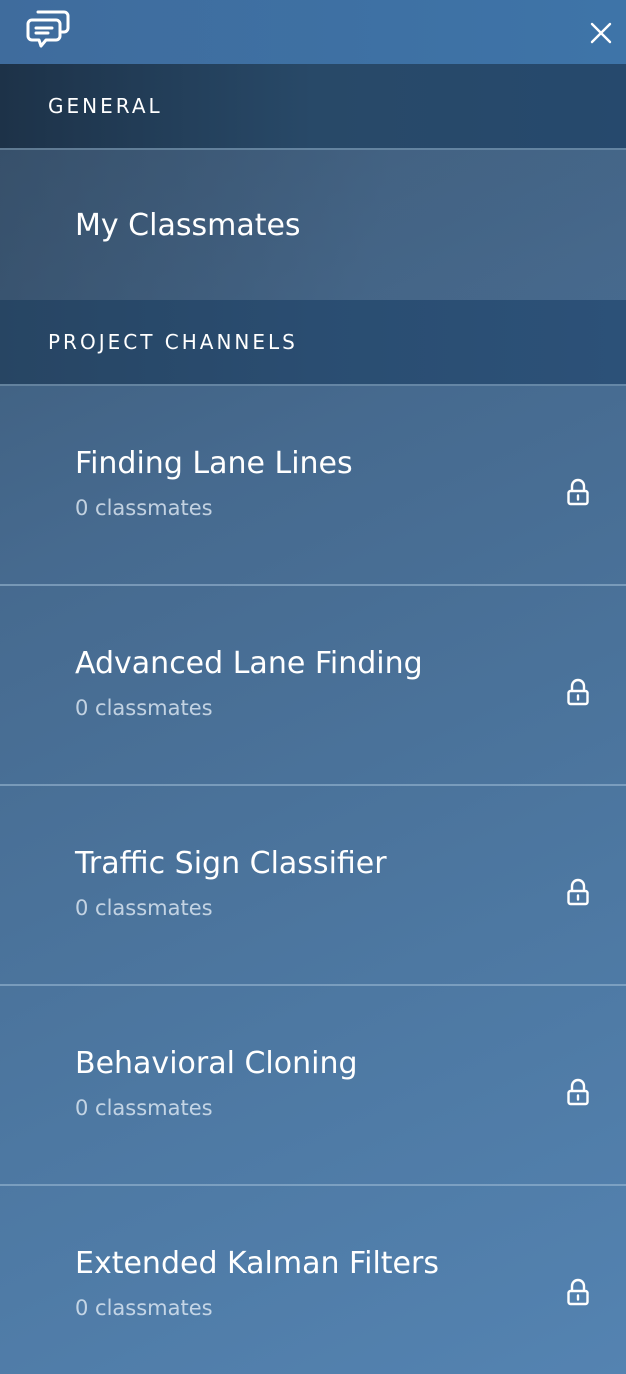  What do you see at coordinates (313, 107) in the screenshot?
I see `section-header-general: GENERAL` at bounding box center [313, 107].